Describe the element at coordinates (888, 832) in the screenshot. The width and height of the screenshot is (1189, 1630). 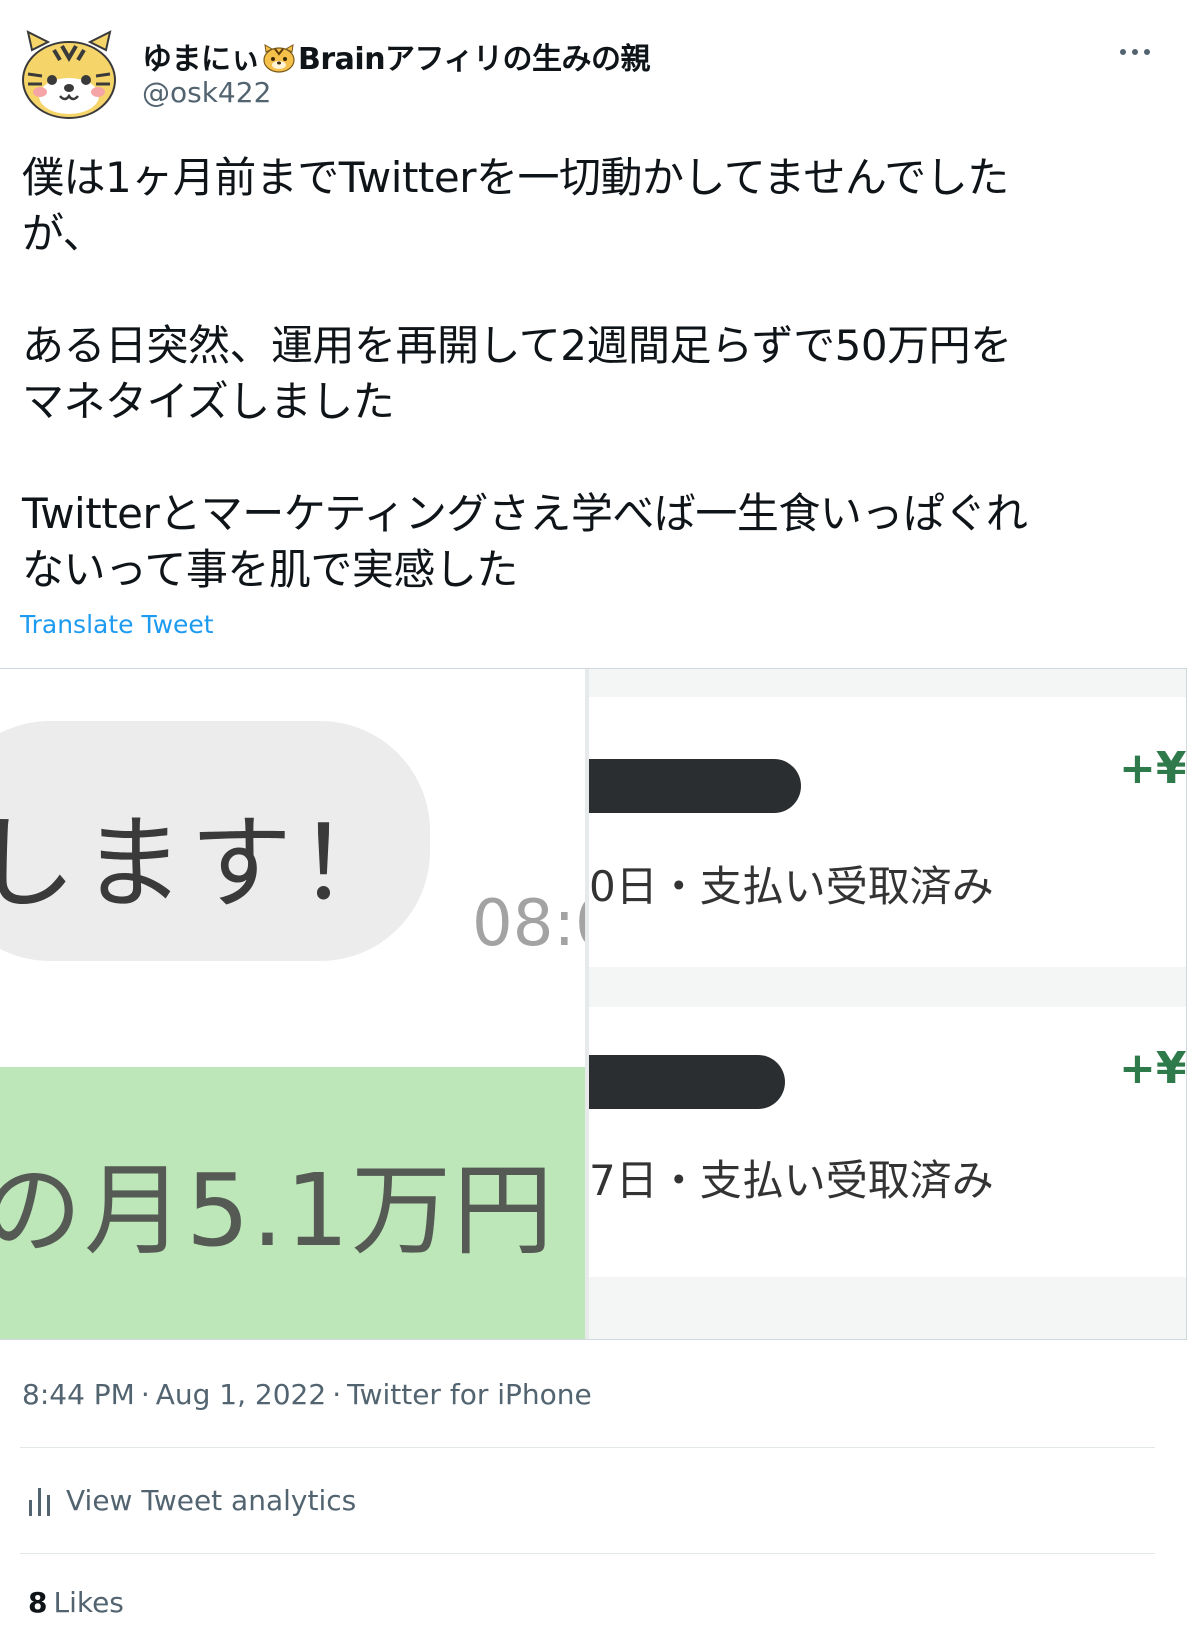
I see `payment-card: +¥ 0日・支払い受取済み` at that location.